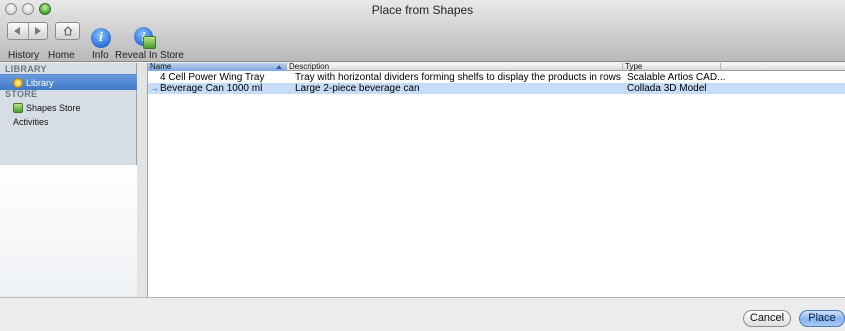 The width and height of the screenshot is (845, 331). What do you see at coordinates (149, 55) in the screenshot?
I see `reveal-label: Reveal In Store` at bounding box center [149, 55].